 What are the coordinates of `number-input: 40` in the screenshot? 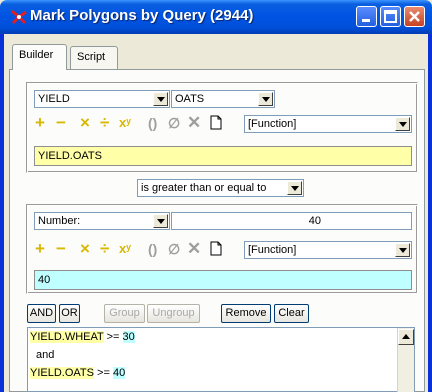 It's located at (291, 221).